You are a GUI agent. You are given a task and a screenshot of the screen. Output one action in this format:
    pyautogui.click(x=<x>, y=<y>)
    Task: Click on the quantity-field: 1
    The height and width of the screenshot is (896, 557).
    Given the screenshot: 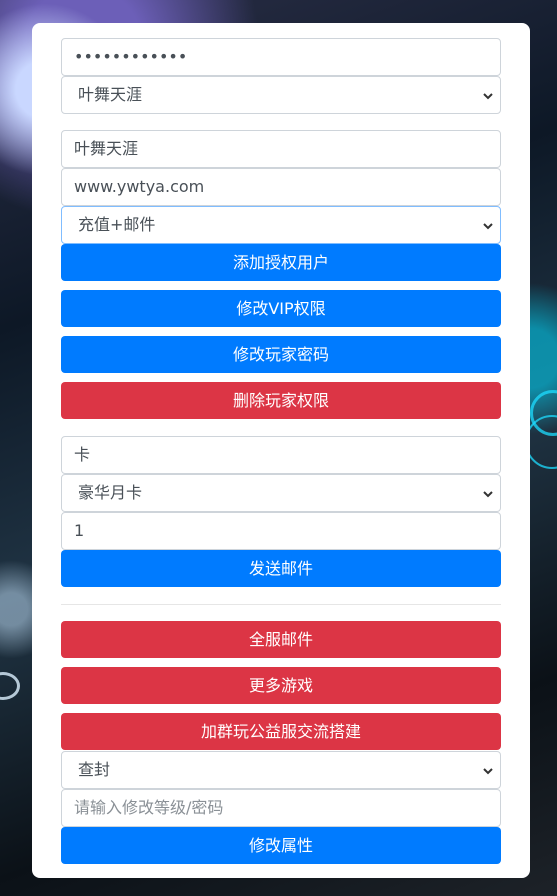 What is the action you would take?
    pyautogui.click(x=281, y=531)
    